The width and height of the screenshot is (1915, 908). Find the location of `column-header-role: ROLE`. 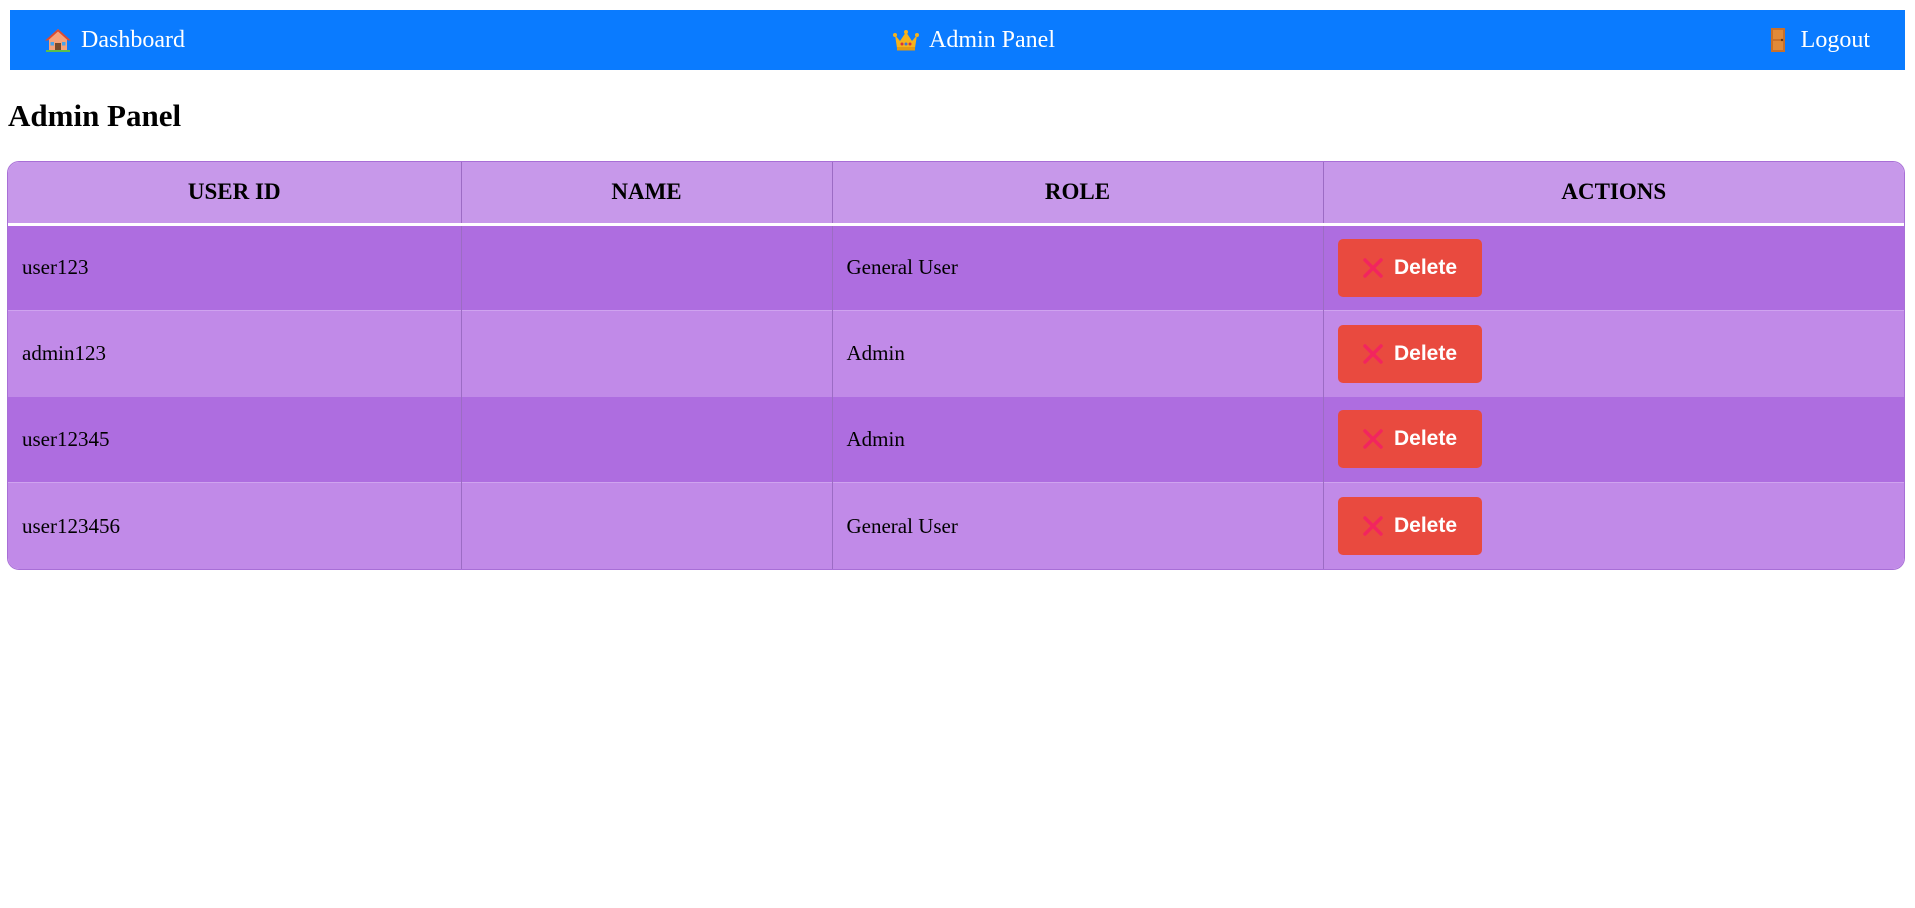

column-header-role: ROLE is located at coordinates (1078, 194).